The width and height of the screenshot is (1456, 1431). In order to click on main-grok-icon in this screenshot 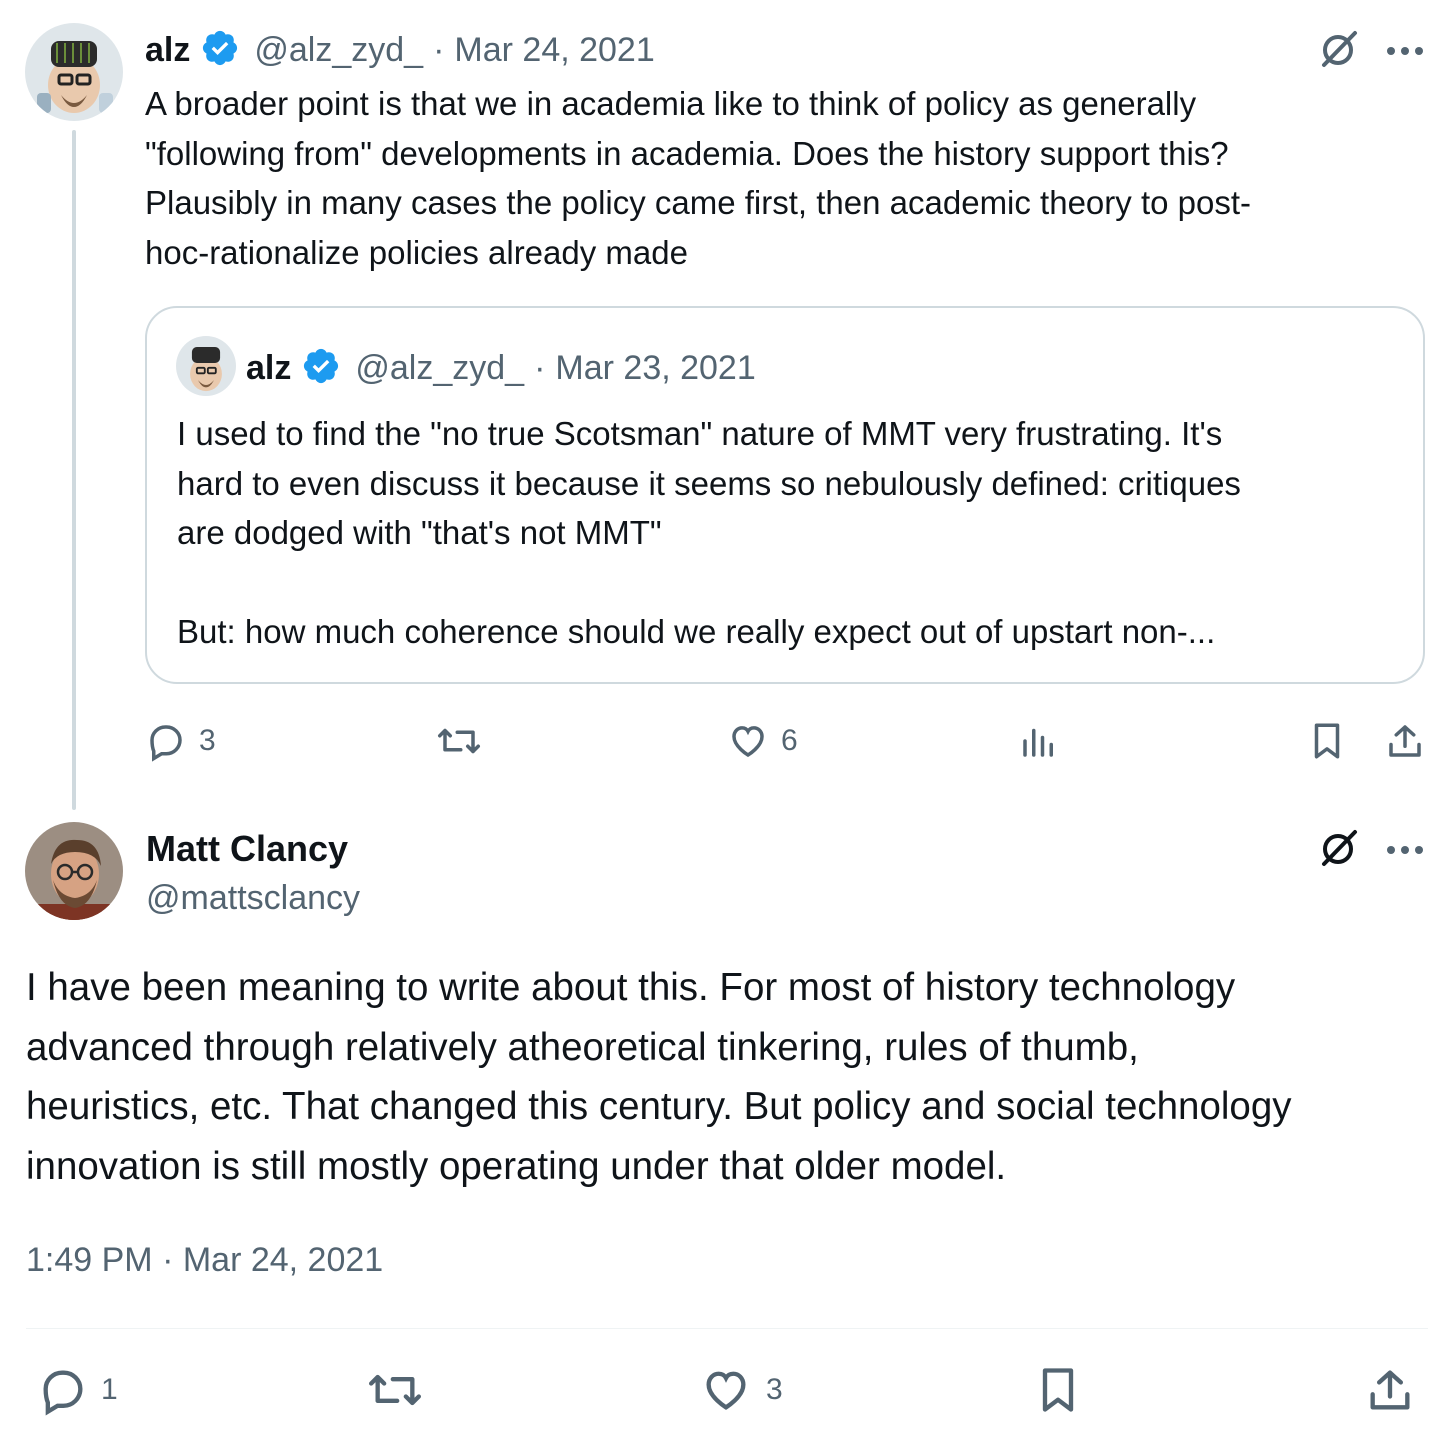, I will do `click(1340, 850)`.